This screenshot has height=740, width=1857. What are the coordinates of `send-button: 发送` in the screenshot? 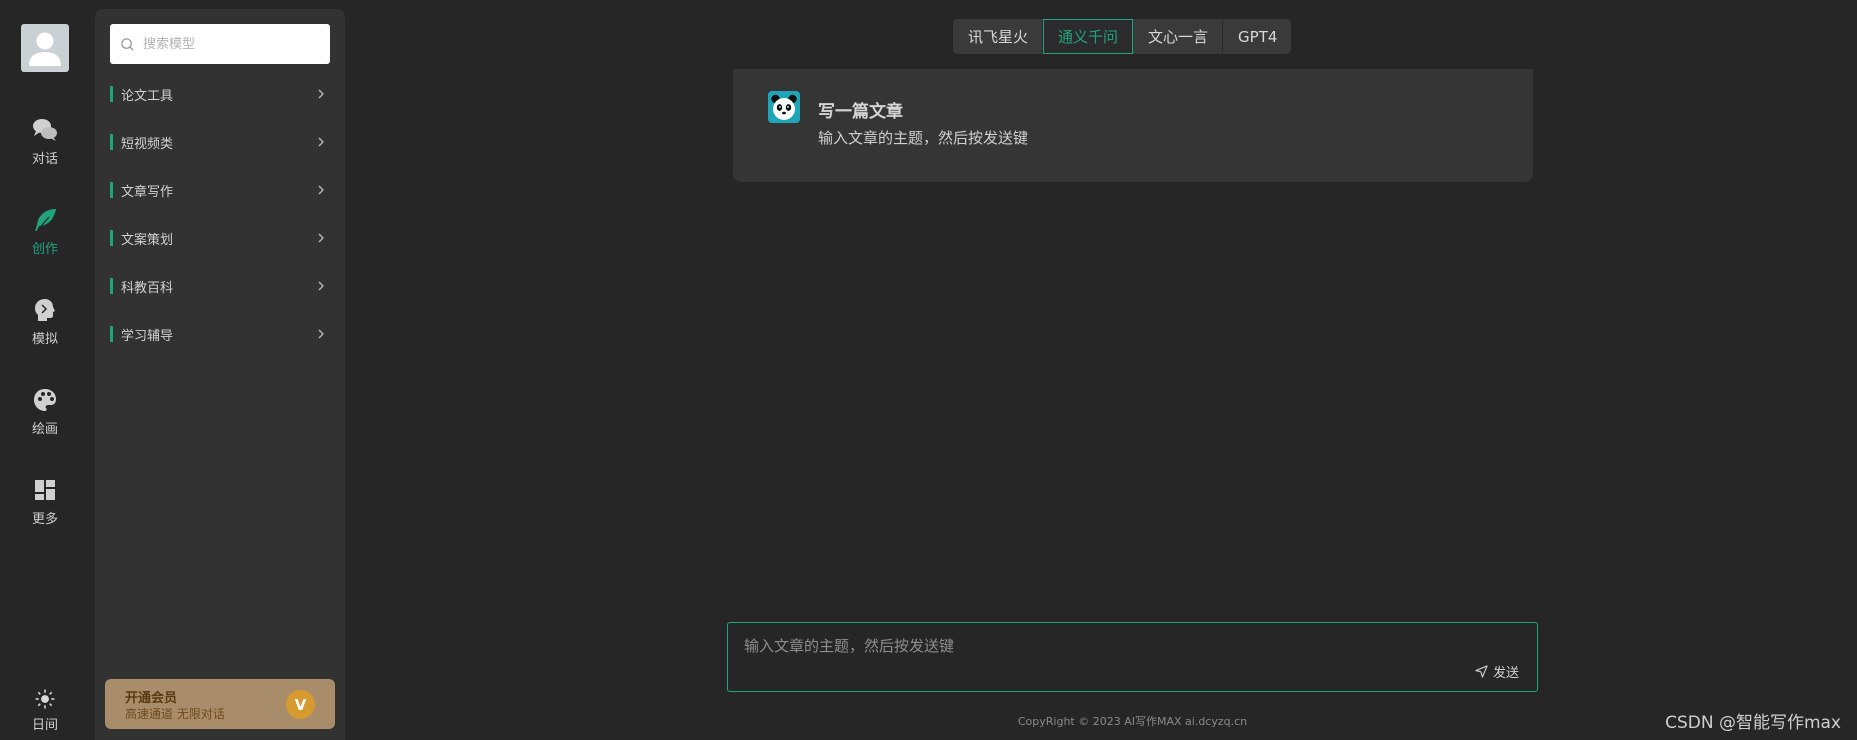 It's located at (1497, 671).